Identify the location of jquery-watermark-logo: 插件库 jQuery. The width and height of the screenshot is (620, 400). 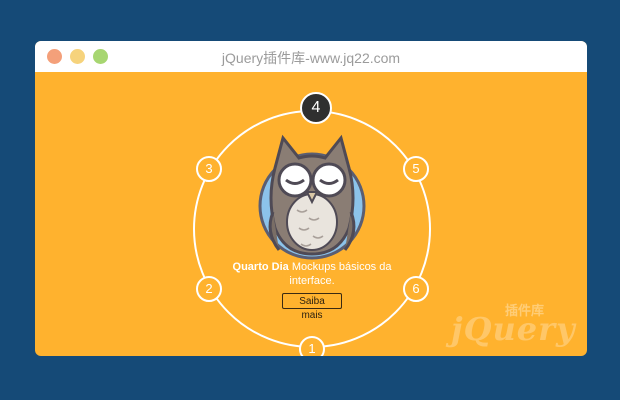
(512, 324).